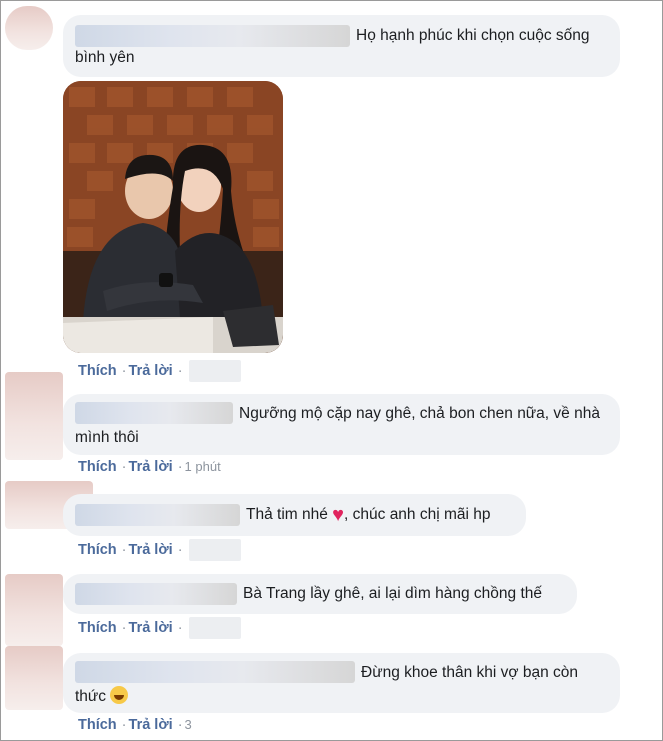  Describe the element at coordinates (188, 724) in the screenshot. I see `timestamp: 3` at that location.